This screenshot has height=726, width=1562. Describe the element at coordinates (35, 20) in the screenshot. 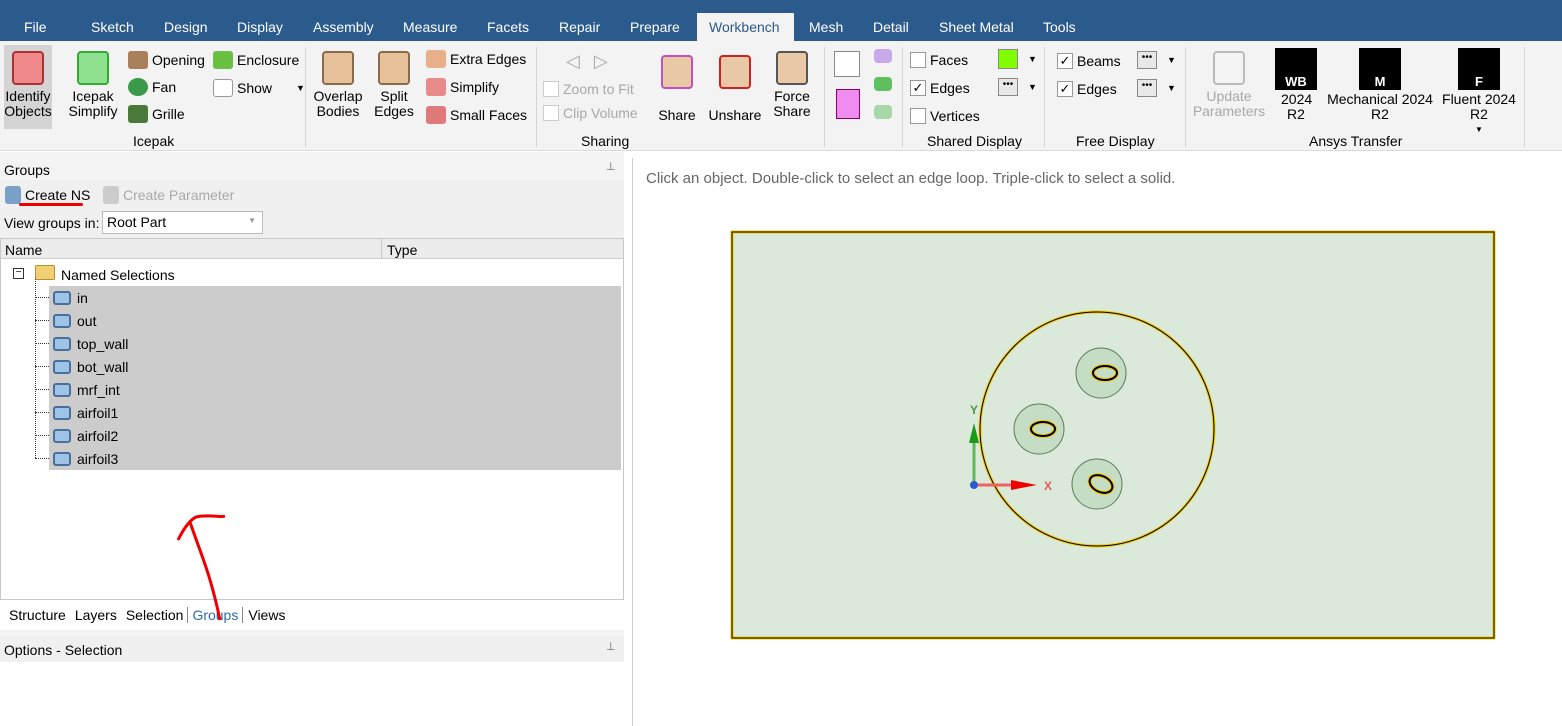

I see `menu-file: File` at that location.